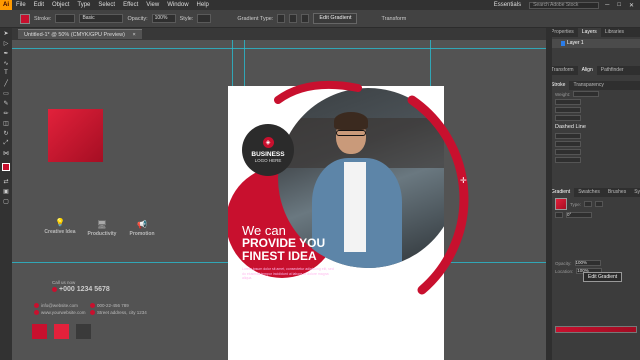 The image size is (640, 360). What do you see at coordinates (631, 5) in the screenshot?
I see `close-window-icon: ✕` at bounding box center [631, 5].